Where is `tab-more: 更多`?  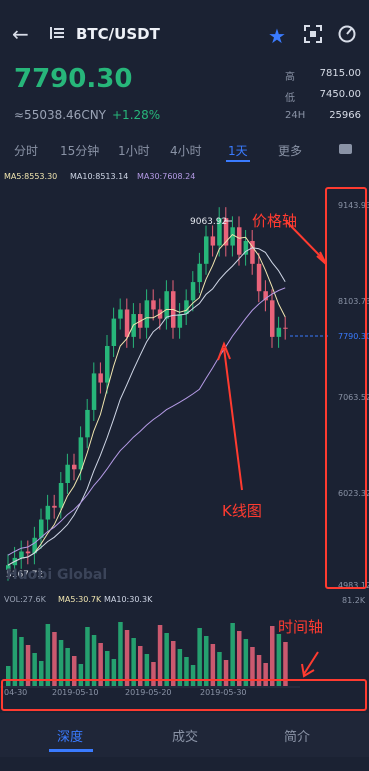 tab-more: 更多 is located at coordinates (290, 150).